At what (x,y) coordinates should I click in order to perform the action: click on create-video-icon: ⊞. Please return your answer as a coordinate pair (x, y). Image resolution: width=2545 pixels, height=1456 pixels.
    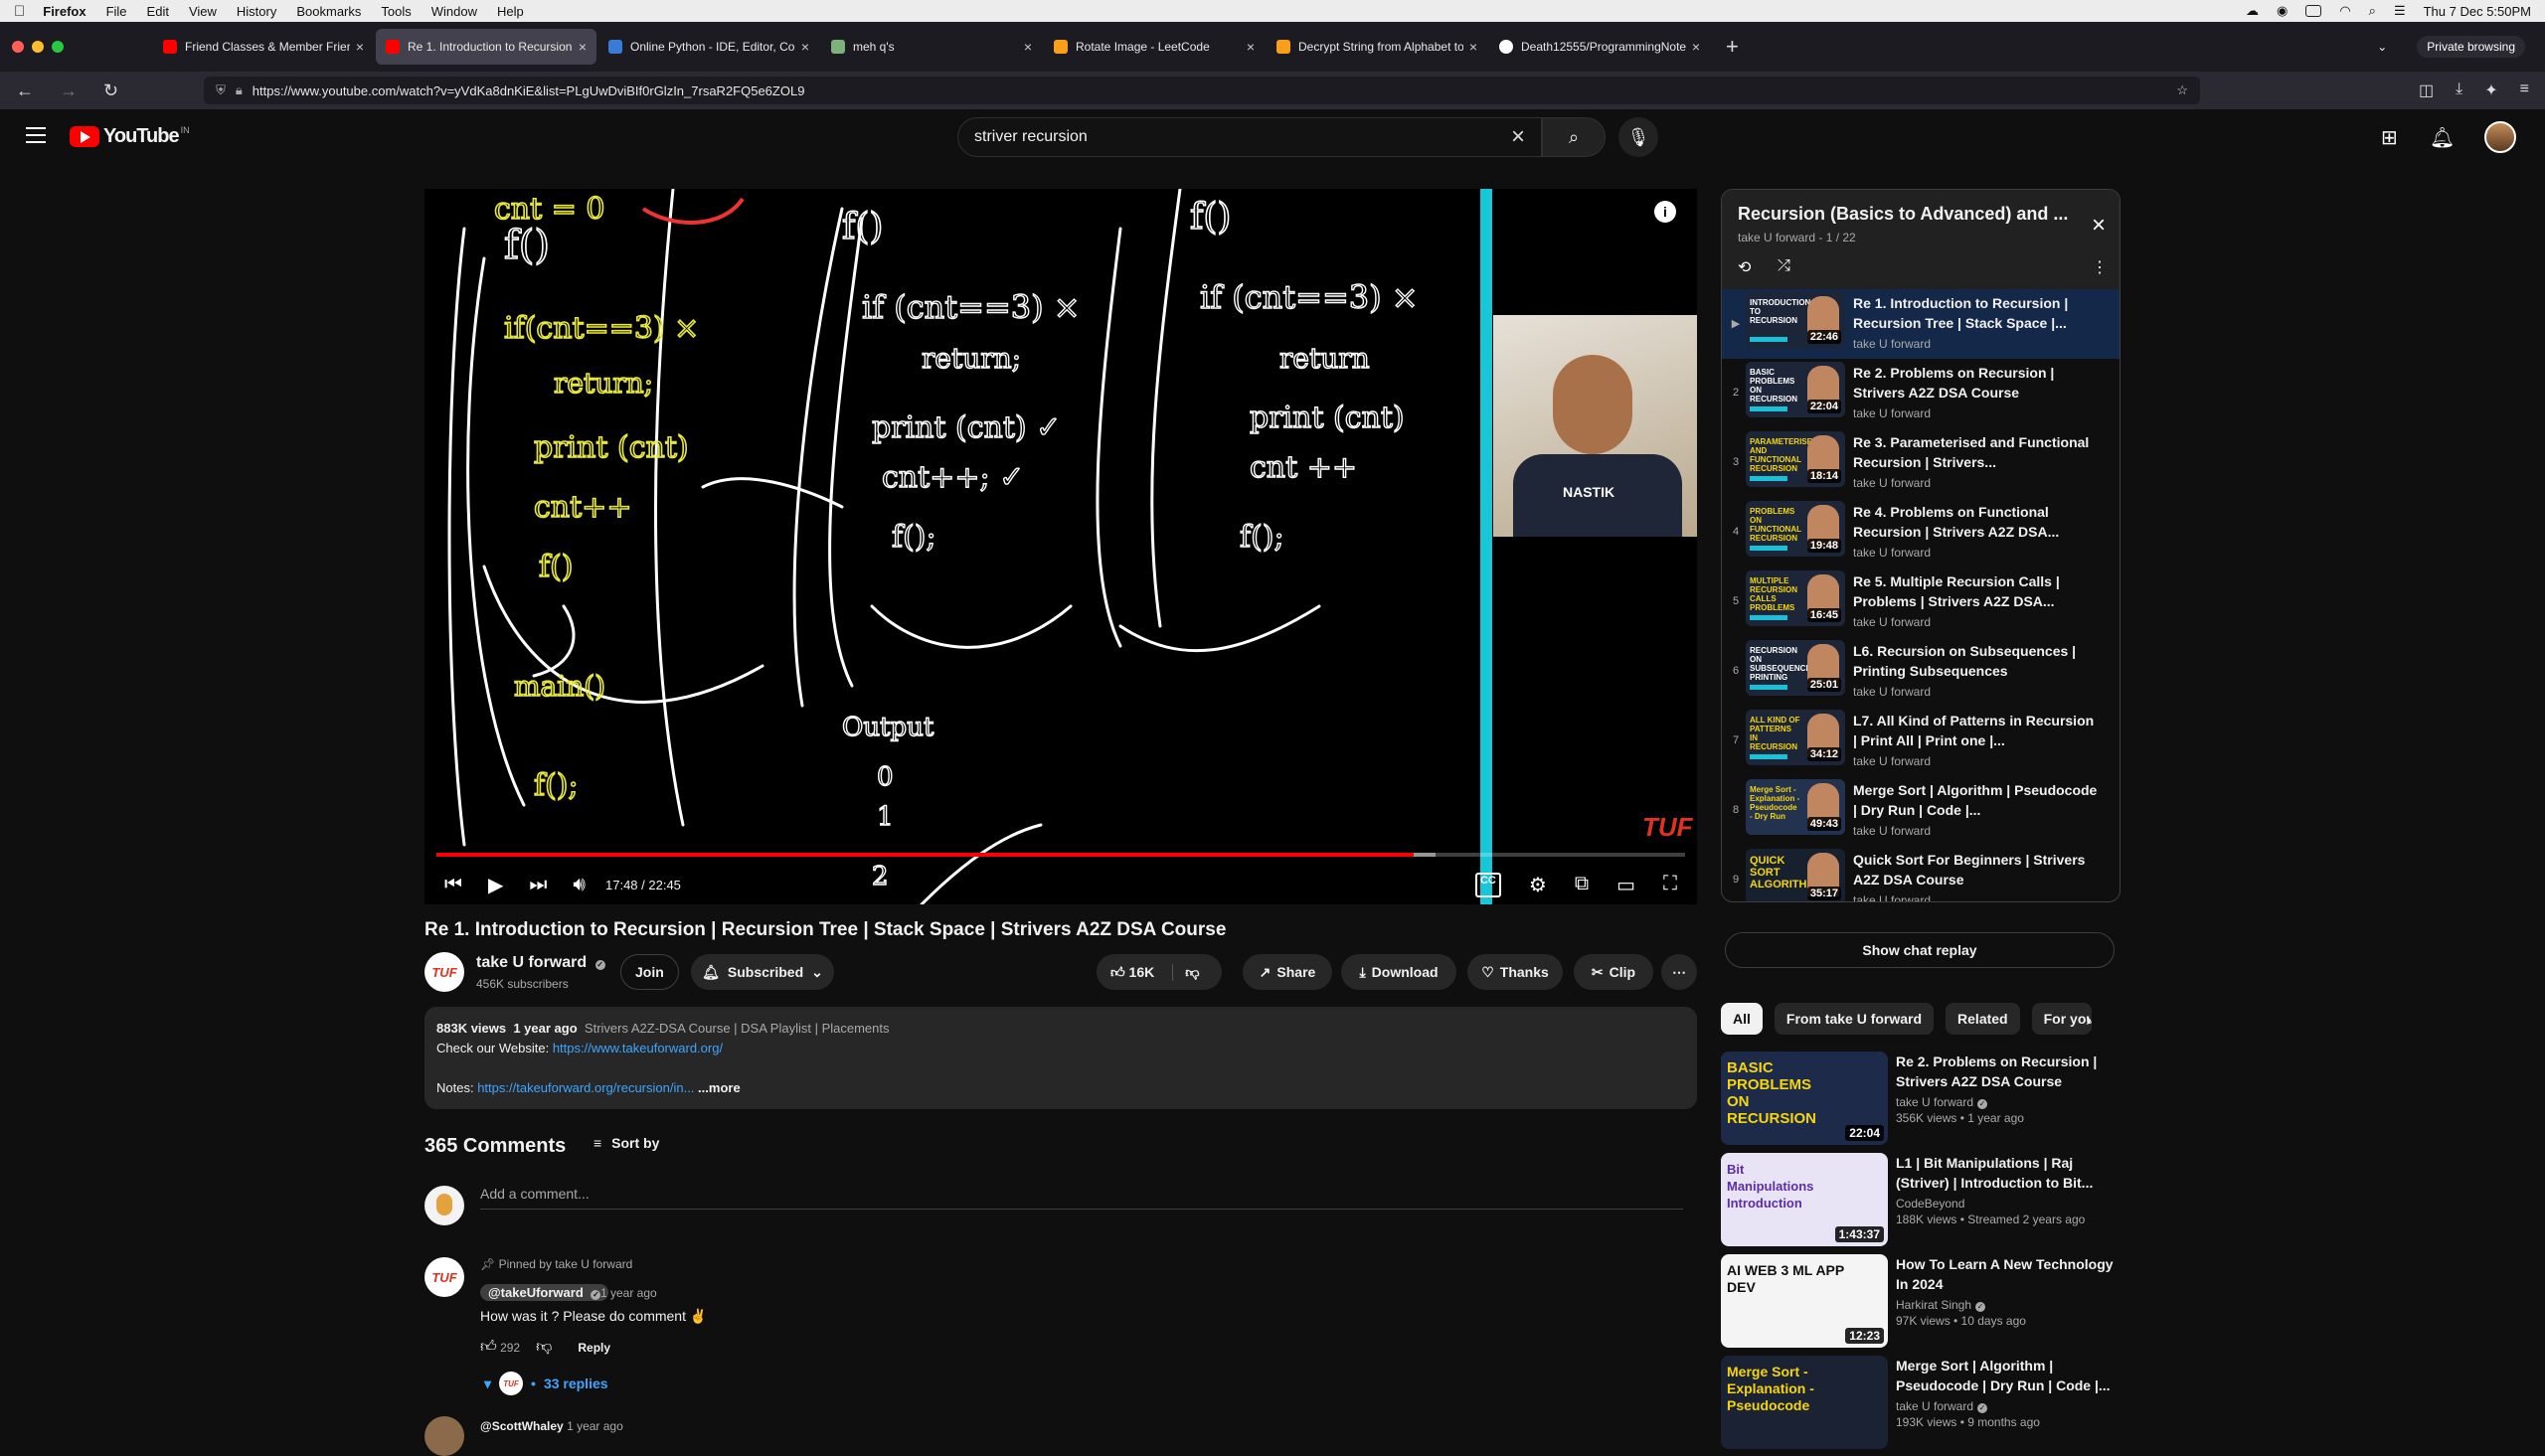
    Looking at the image, I should click on (2389, 137).